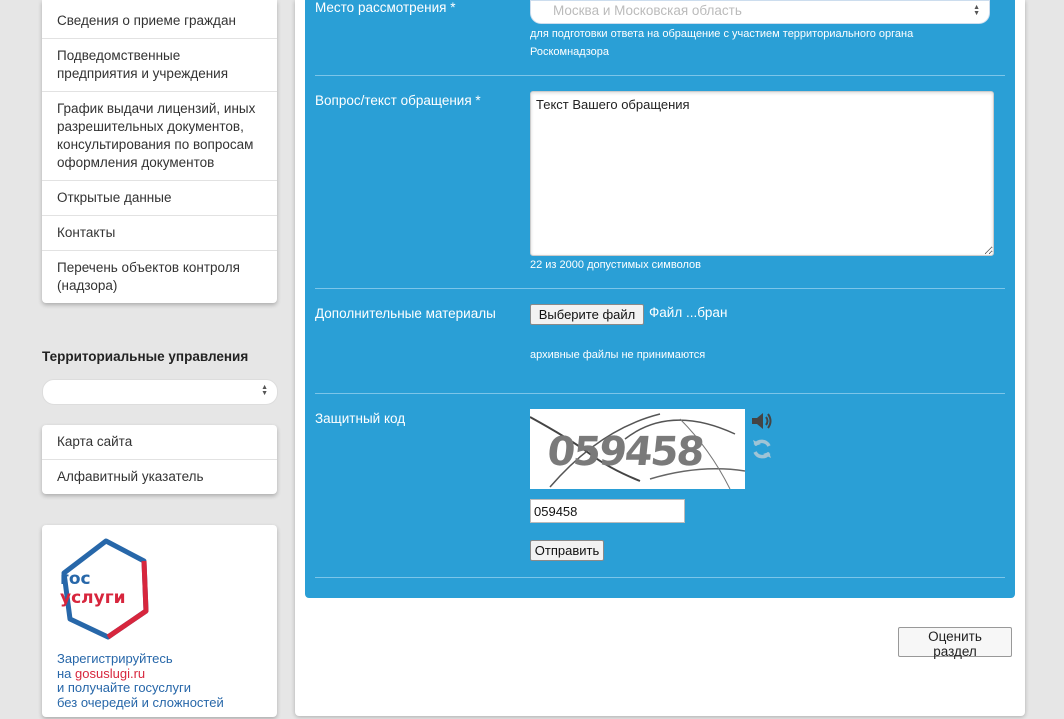  Describe the element at coordinates (762, 423) in the screenshot. I see `speaker-icon` at that location.